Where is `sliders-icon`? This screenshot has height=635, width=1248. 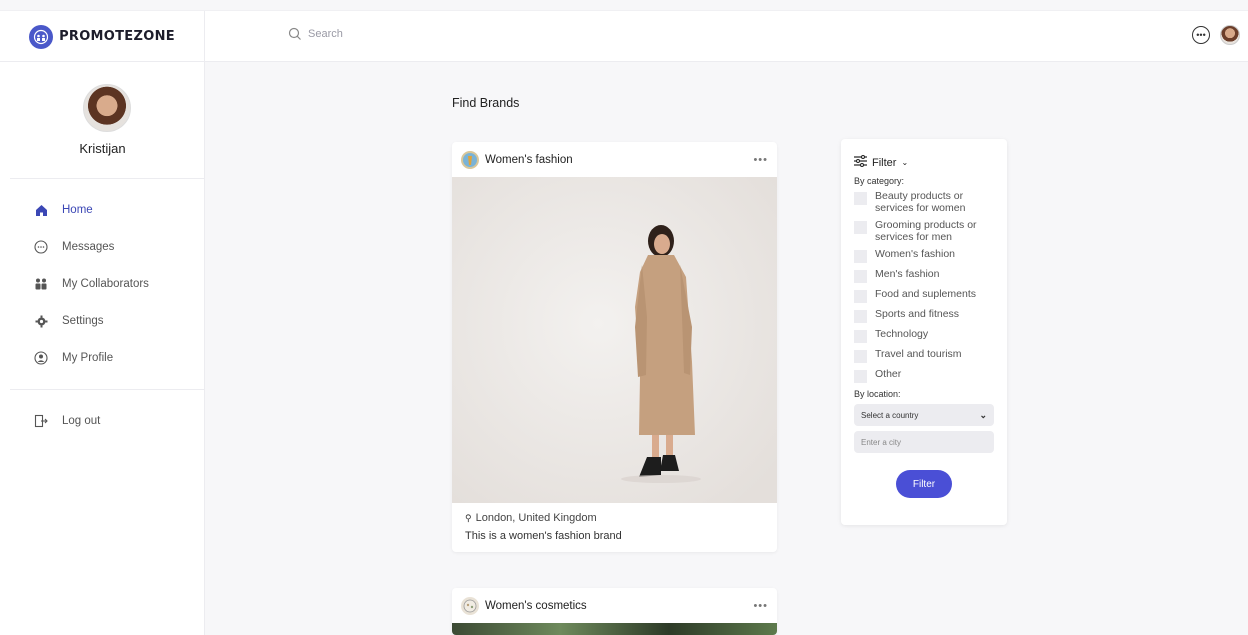
sliders-icon is located at coordinates (860, 162).